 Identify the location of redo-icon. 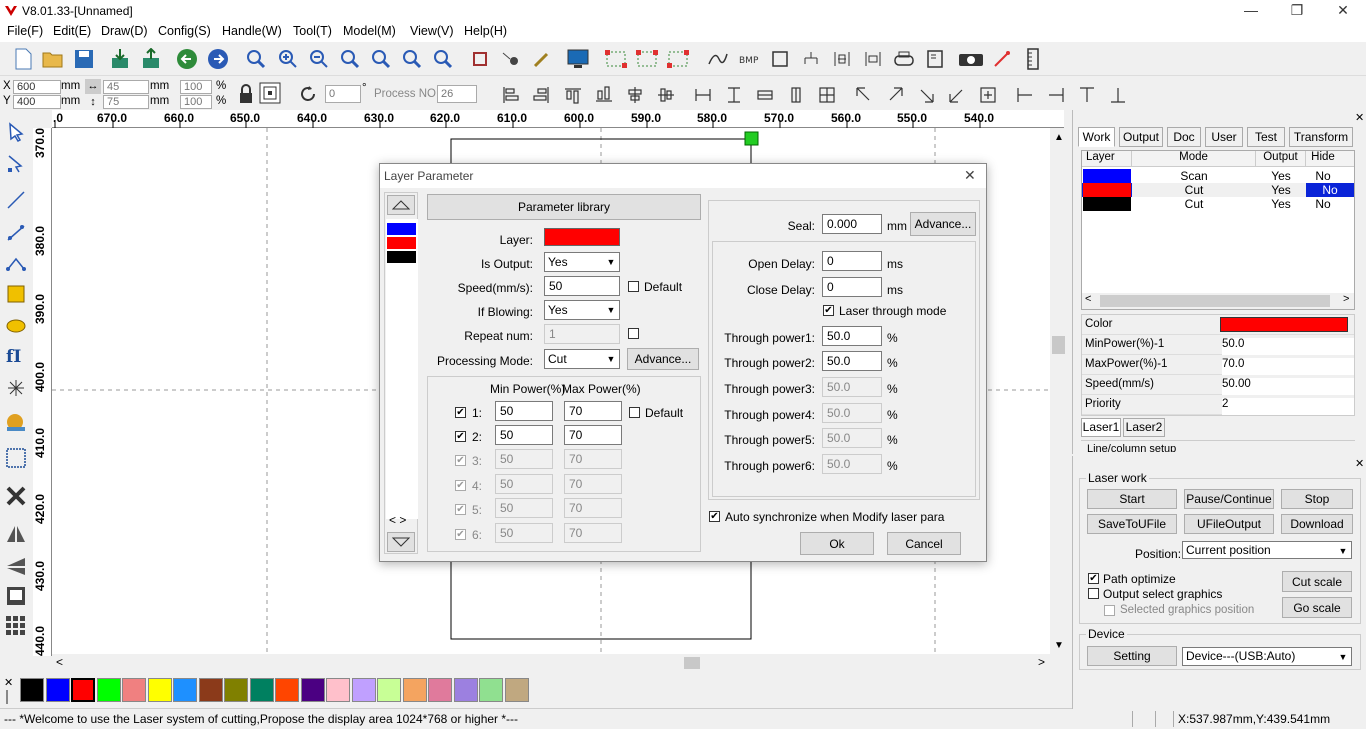
(218, 59).